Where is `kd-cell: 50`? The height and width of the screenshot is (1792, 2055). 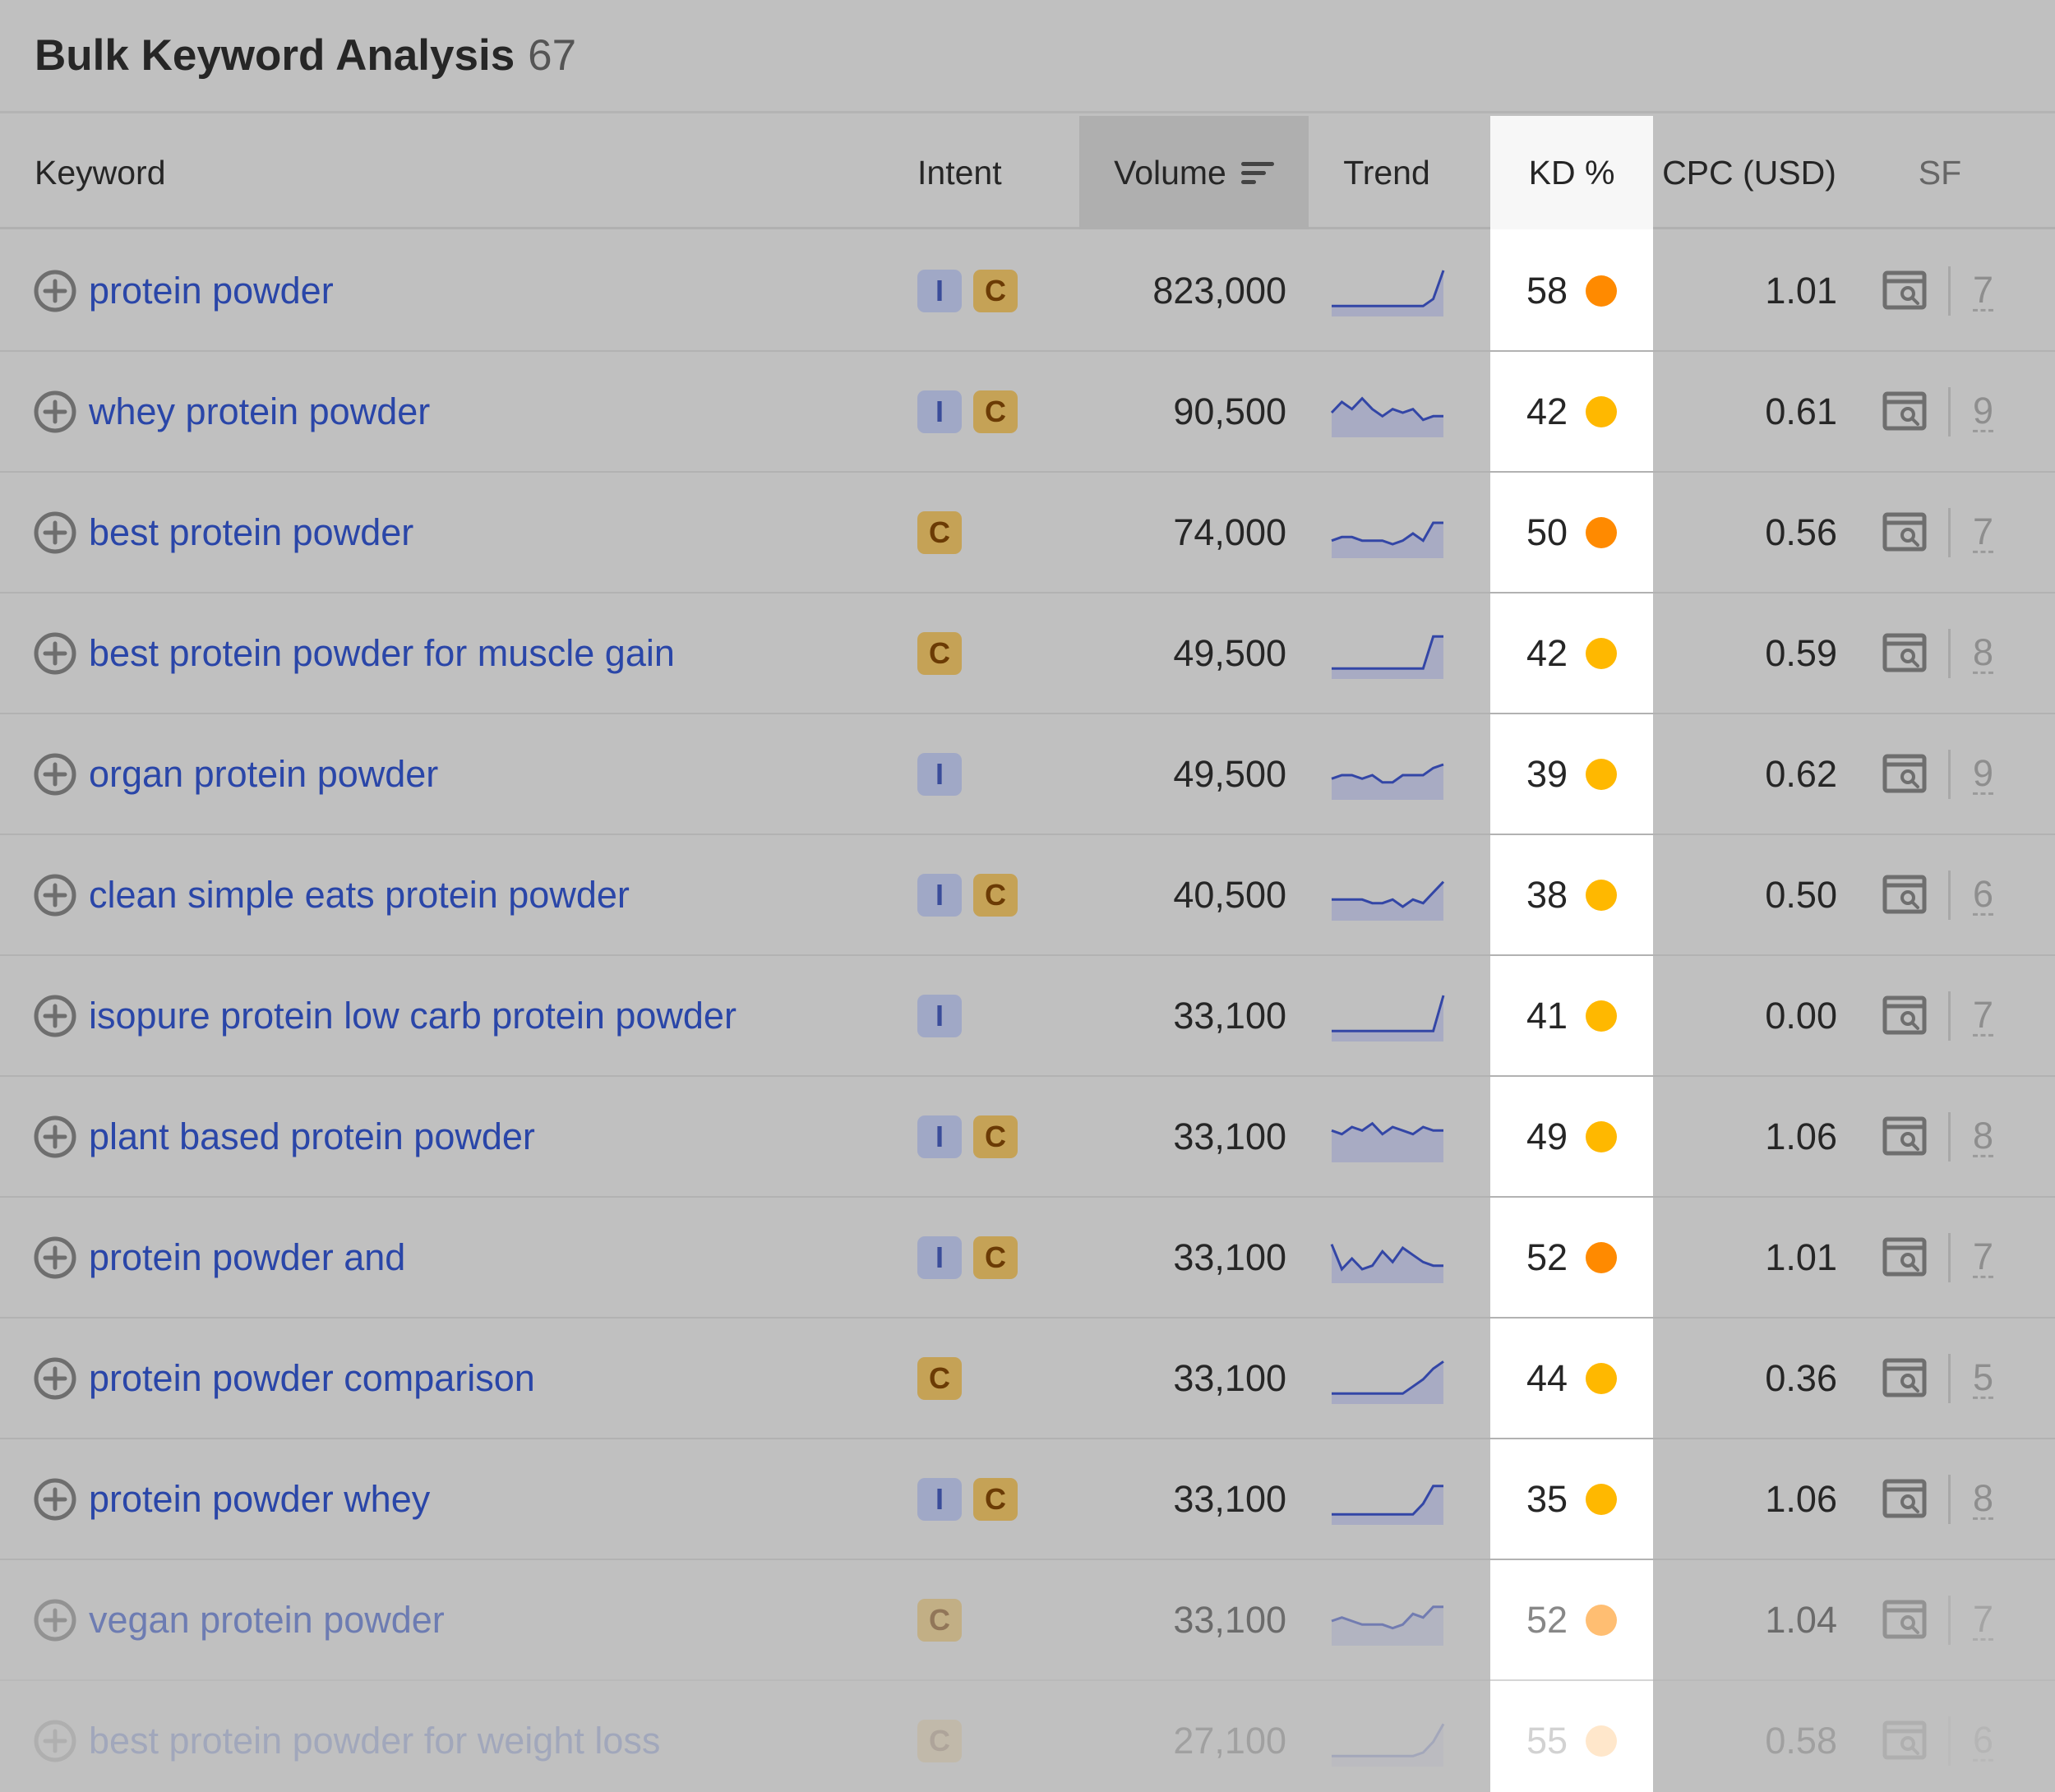 kd-cell: 50 is located at coordinates (1571, 532).